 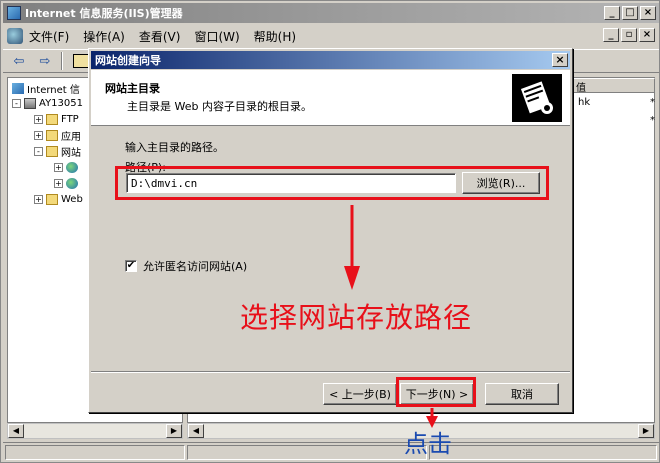 I want to click on click-annotation: 点击, so click(x=428, y=444).